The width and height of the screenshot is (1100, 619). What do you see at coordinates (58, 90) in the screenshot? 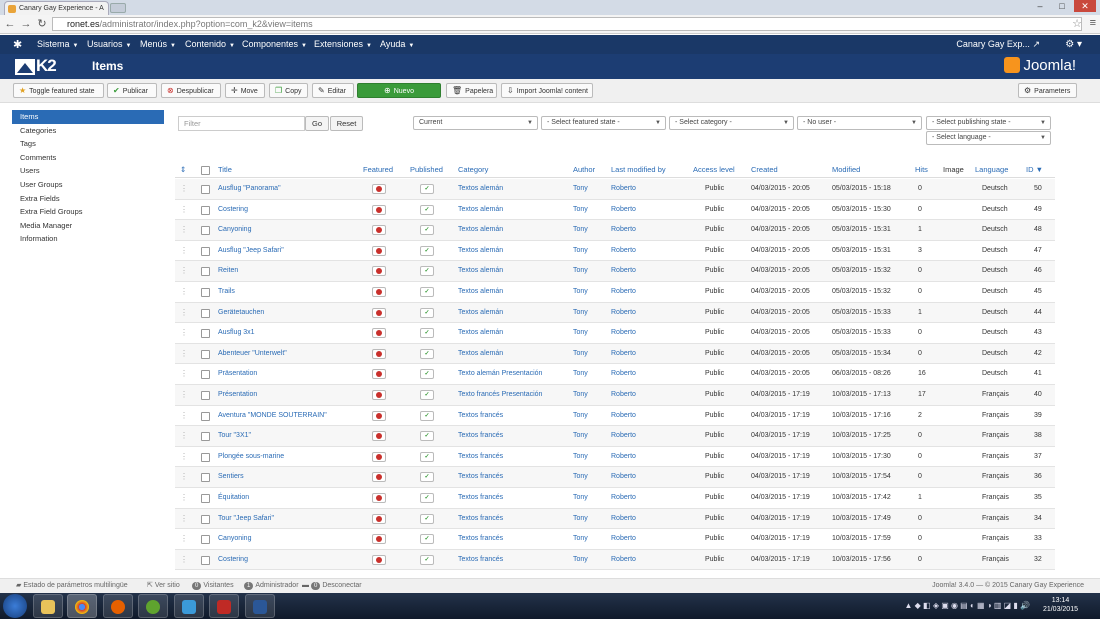
I see `toggle-featured-button: ★ Toggle featured state` at bounding box center [58, 90].